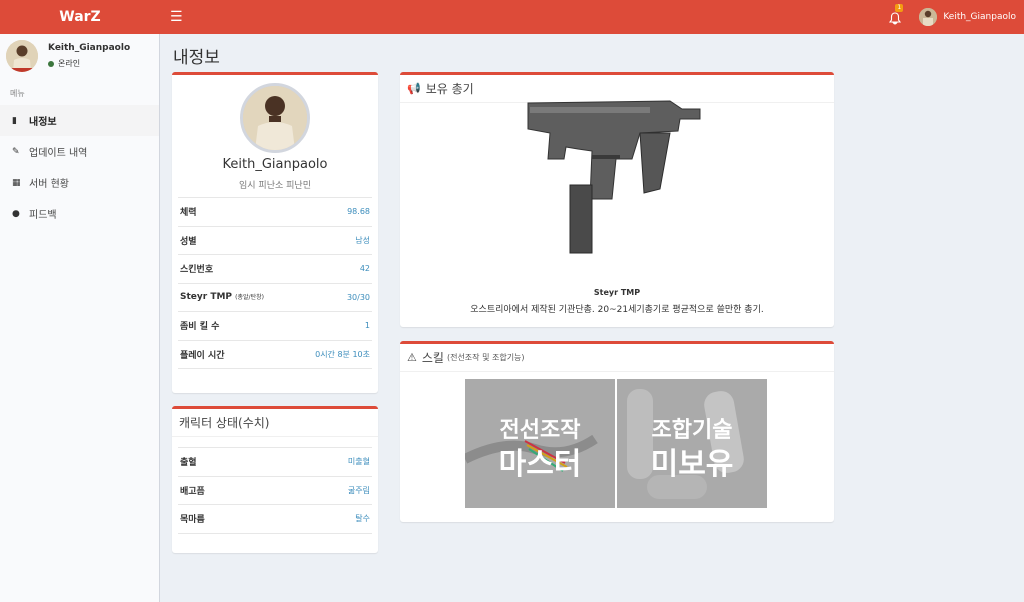  What do you see at coordinates (43, 122) in the screenshot?
I see `sidebar-item-label: 내정보` at bounding box center [43, 122].